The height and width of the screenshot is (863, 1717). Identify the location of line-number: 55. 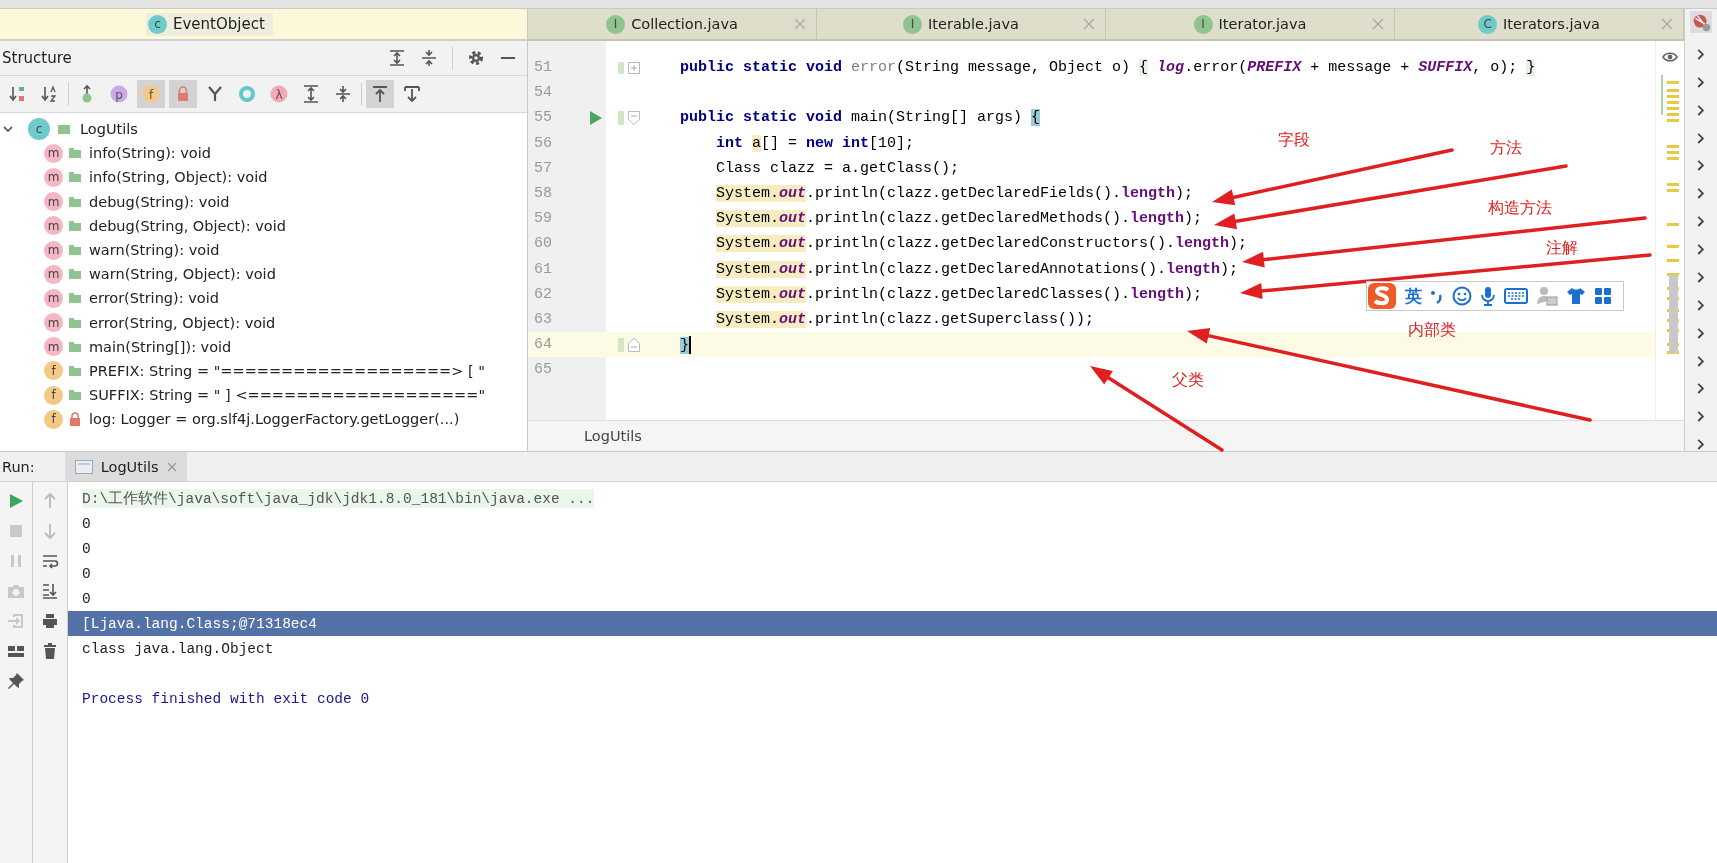
(543, 118).